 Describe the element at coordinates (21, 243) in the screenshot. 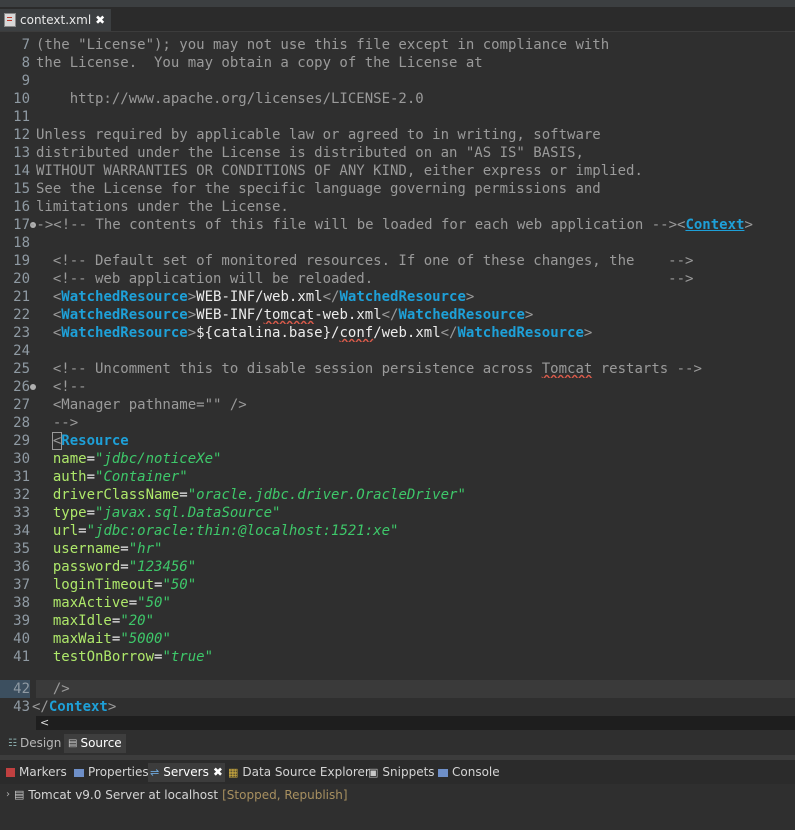

I see `line-number: 18` at that location.